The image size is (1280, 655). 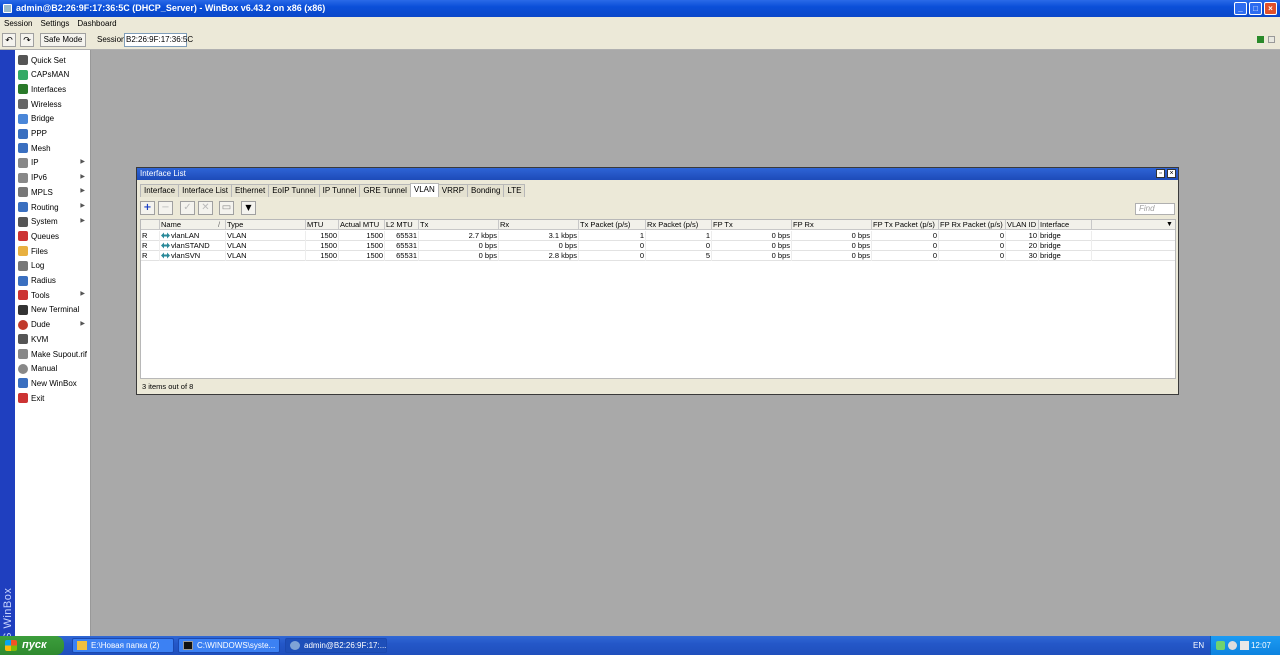 What do you see at coordinates (193, 256) in the screenshot?
I see `cell-name: vlanSVN` at bounding box center [193, 256].